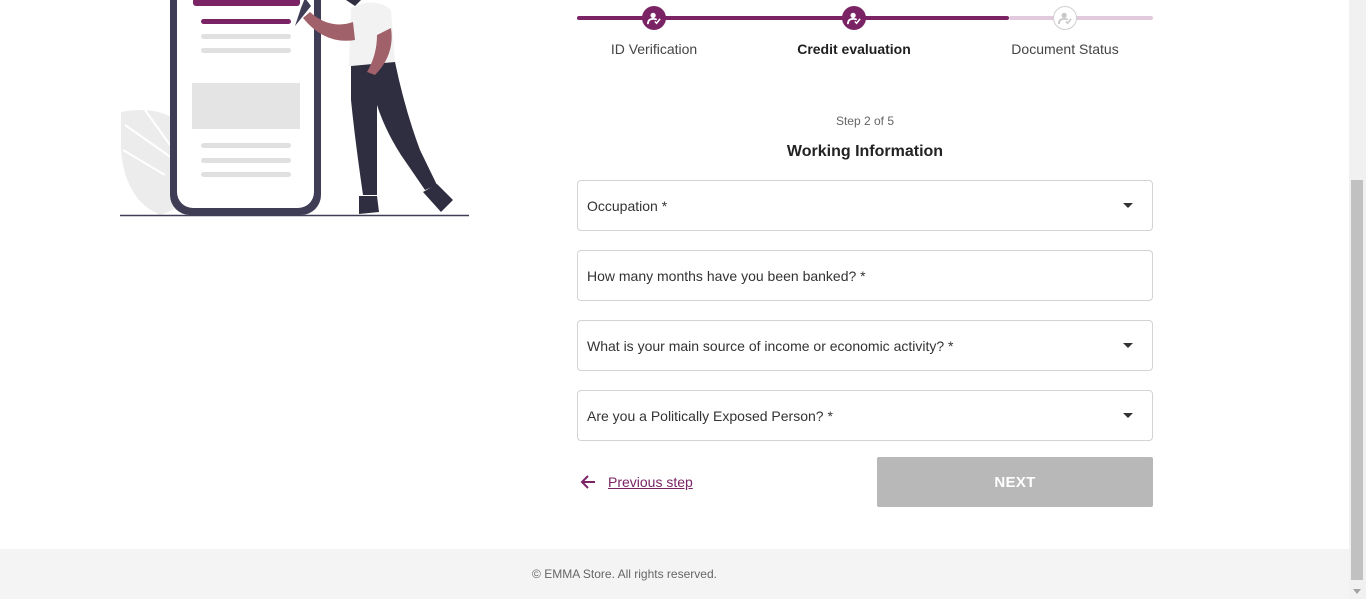 This screenshot has width=1366, height=599. I want to click on months-banked-input: How many months have you been banked? *, so click(865, 275).